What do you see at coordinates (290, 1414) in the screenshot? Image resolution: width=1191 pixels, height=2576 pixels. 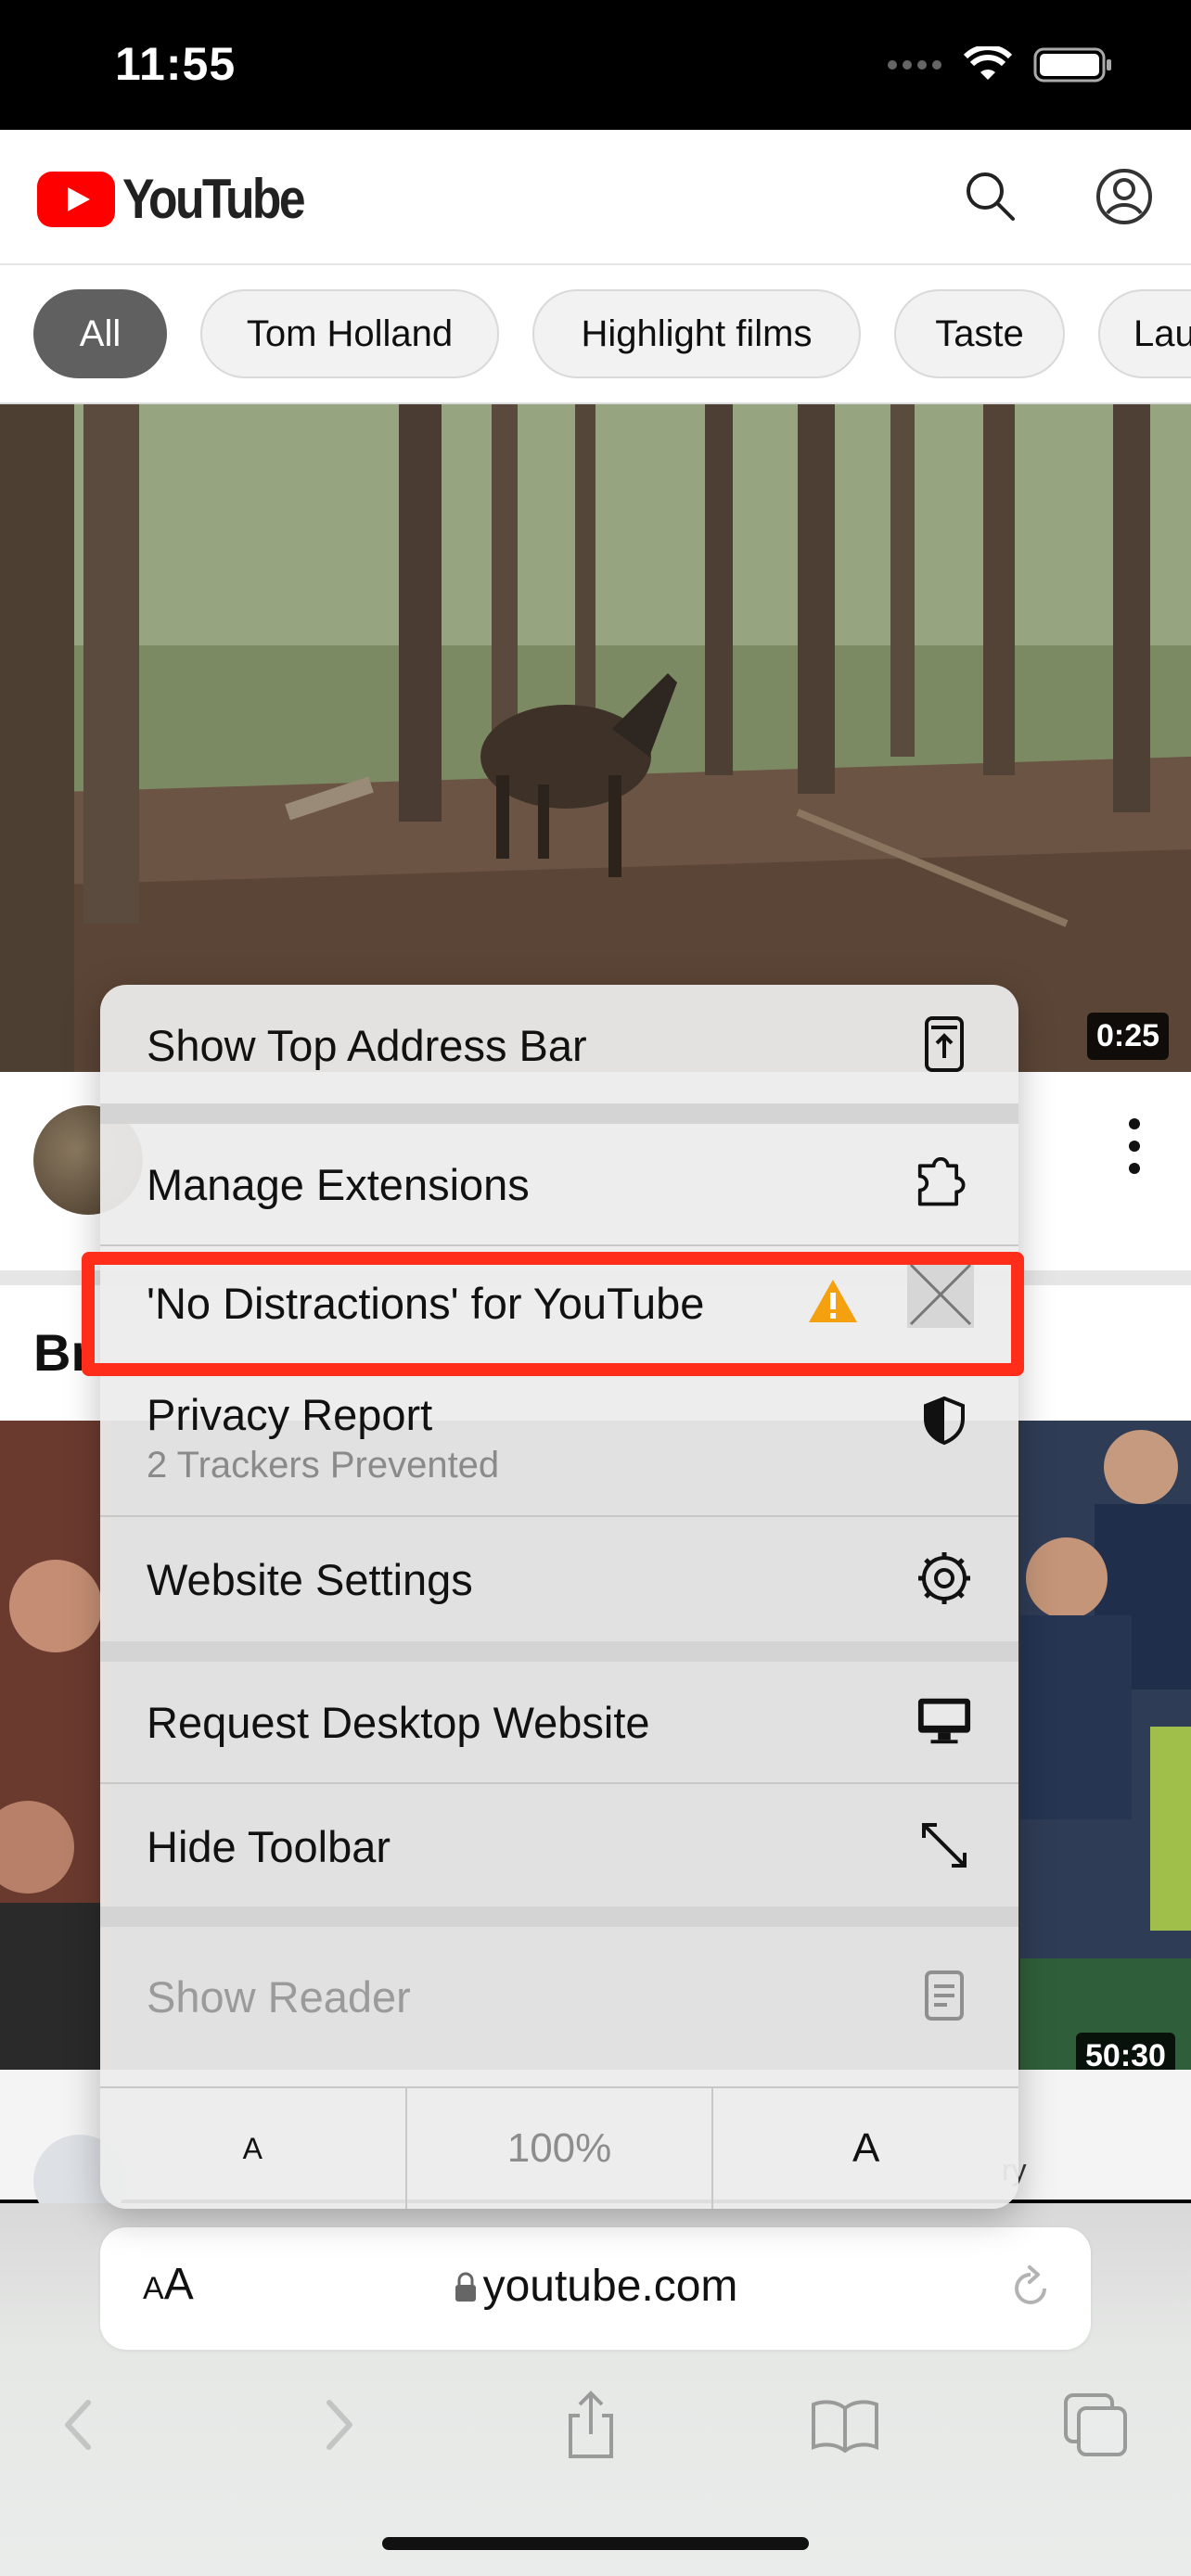 I see `menu-label: Privacy Report` at bounding box center [290, 1414].